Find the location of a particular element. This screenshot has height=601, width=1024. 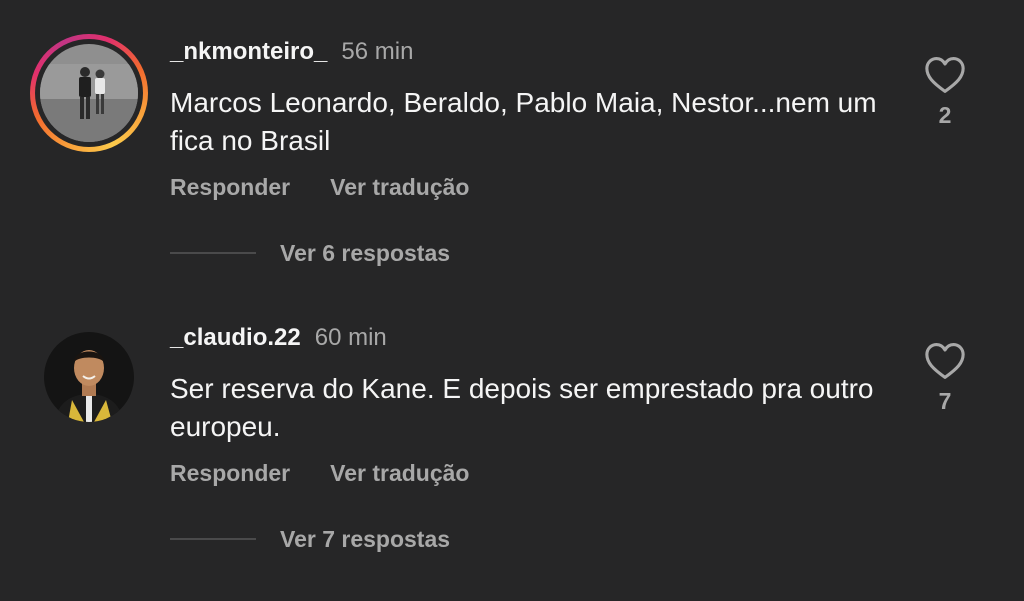

view-replies: Ver 6 respostas is located at coordinates (310, 253).